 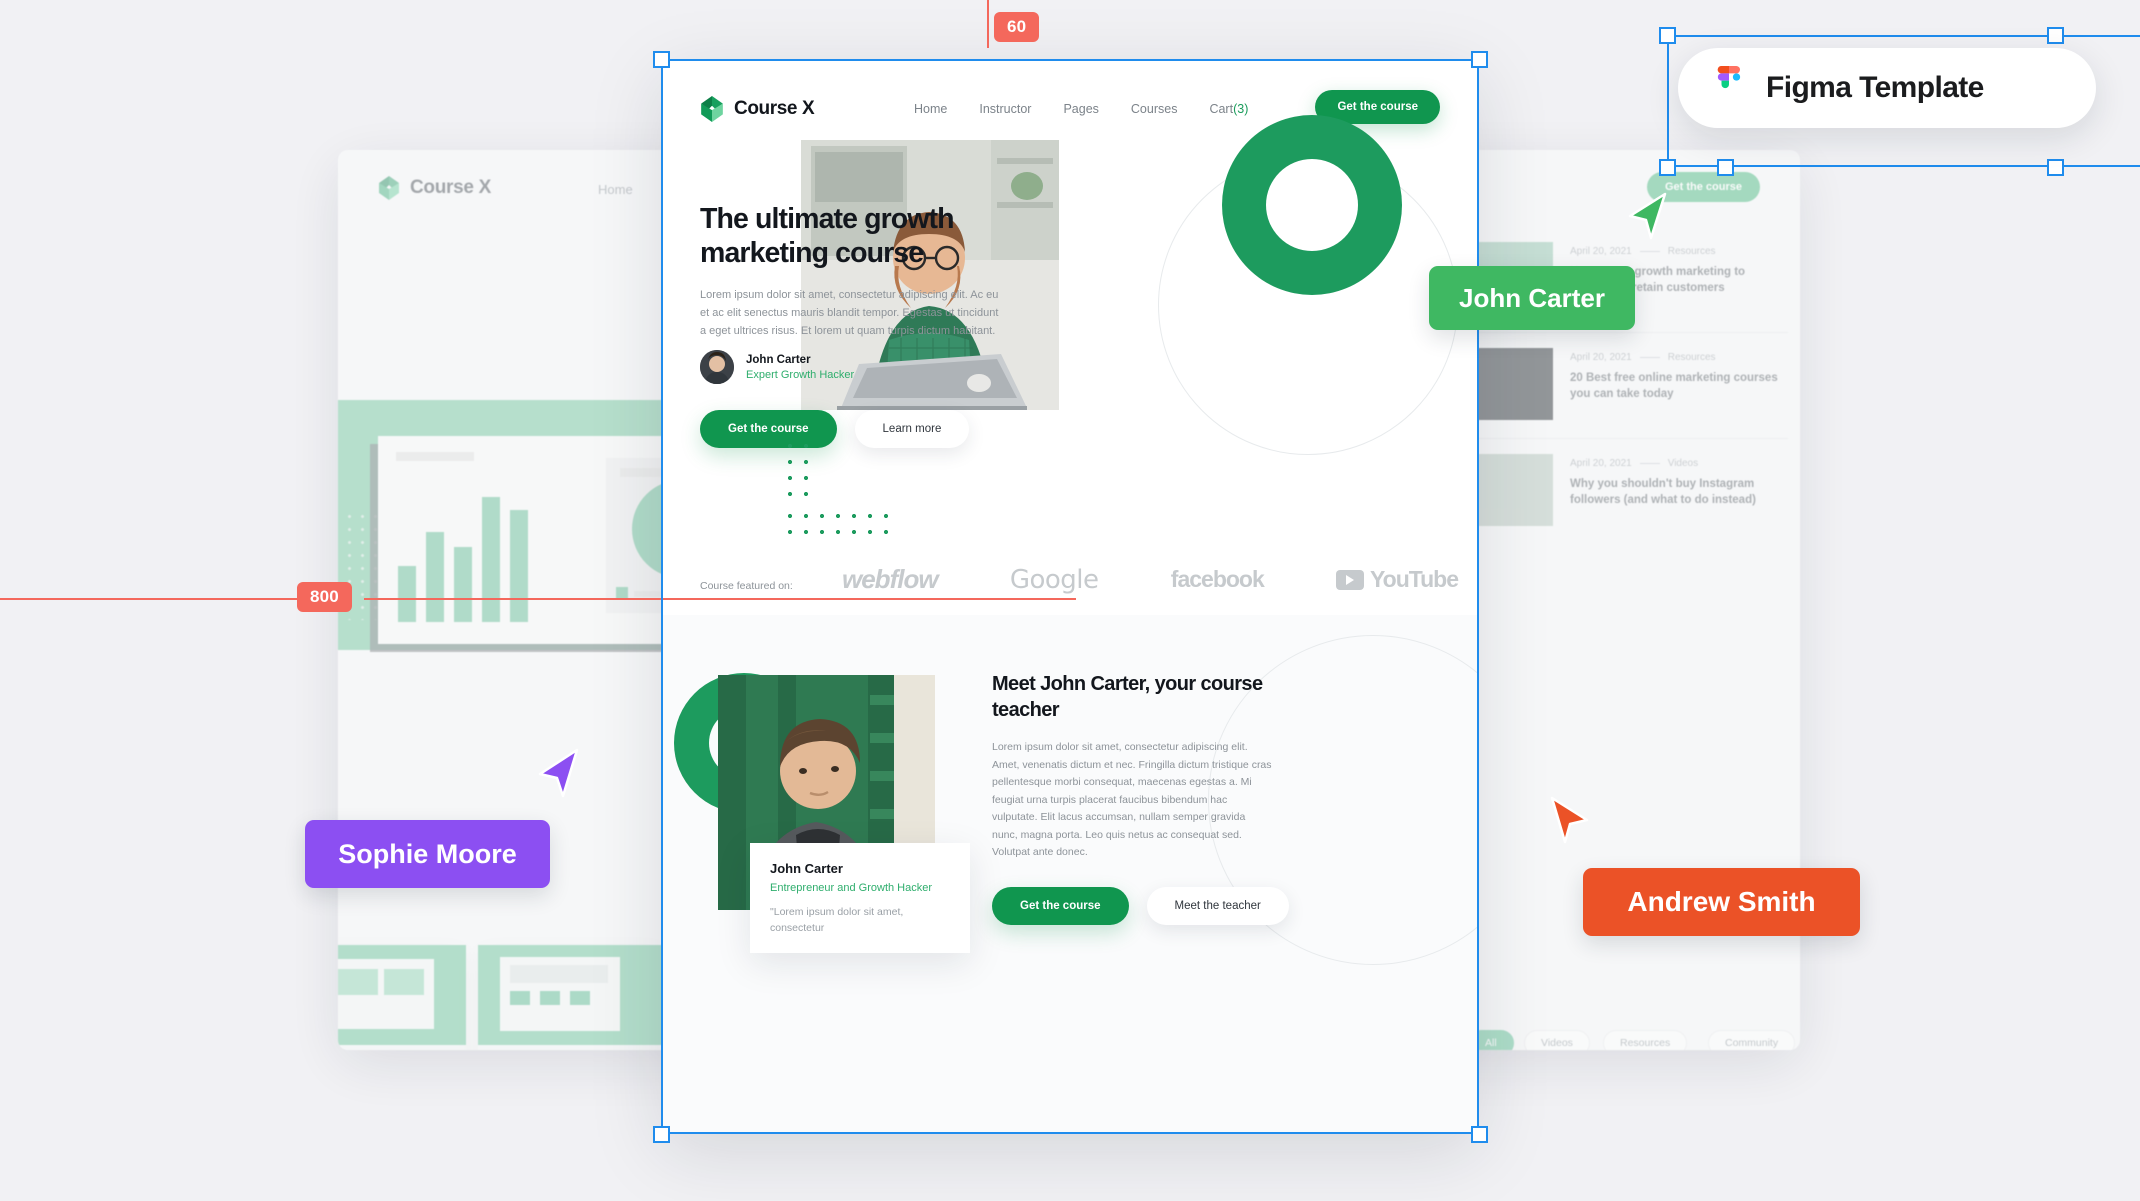 I want to click on youtube-play-icon, so click(x=1350, y=579).